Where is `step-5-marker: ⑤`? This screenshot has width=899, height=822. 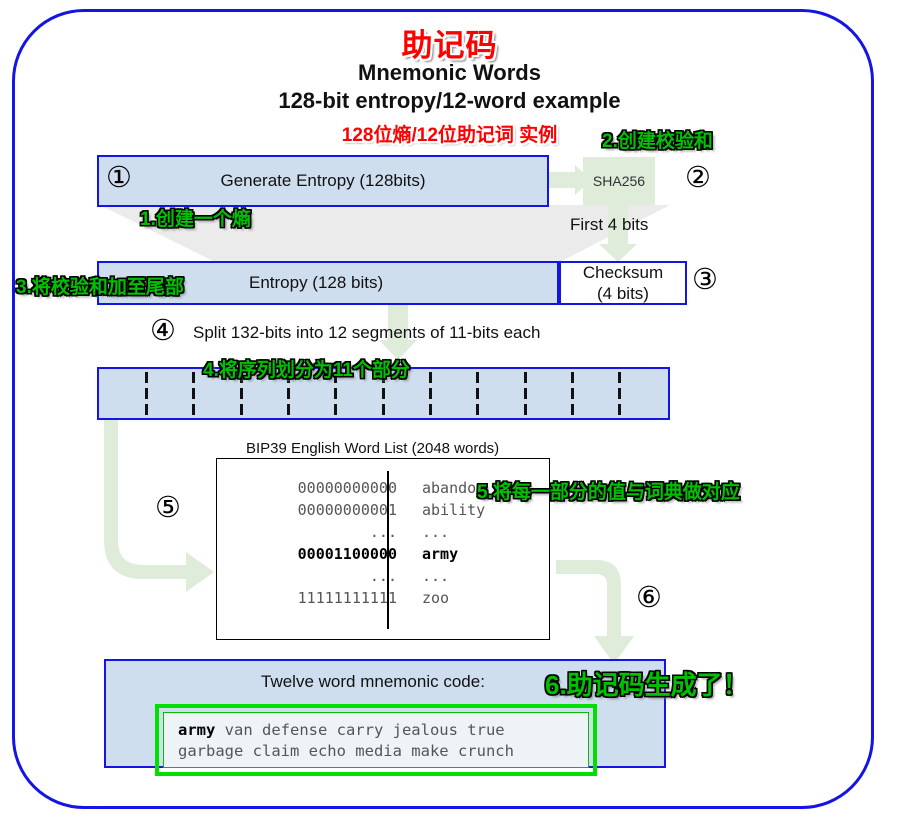 step-5-marker: ⑤ is located at coordinates (168, 507).